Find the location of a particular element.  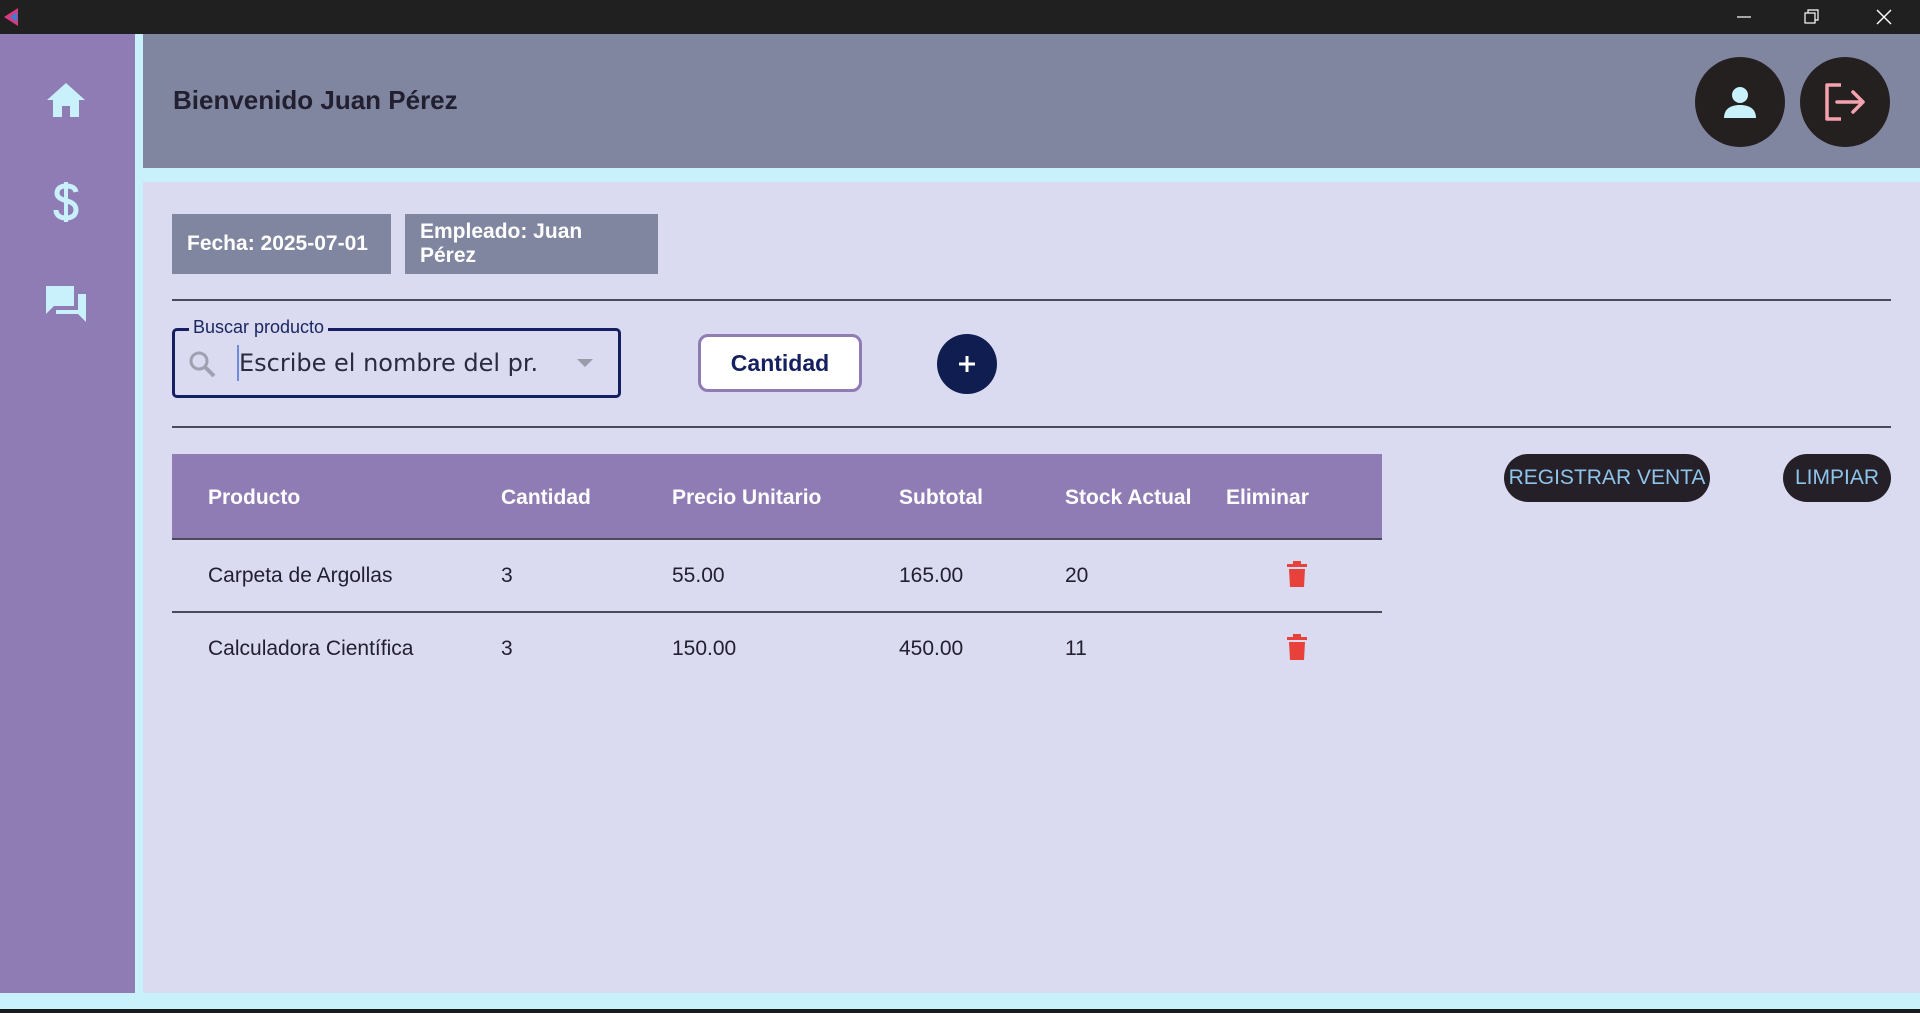

quantity-button: Cantidad is located at coordinates (780, 363).